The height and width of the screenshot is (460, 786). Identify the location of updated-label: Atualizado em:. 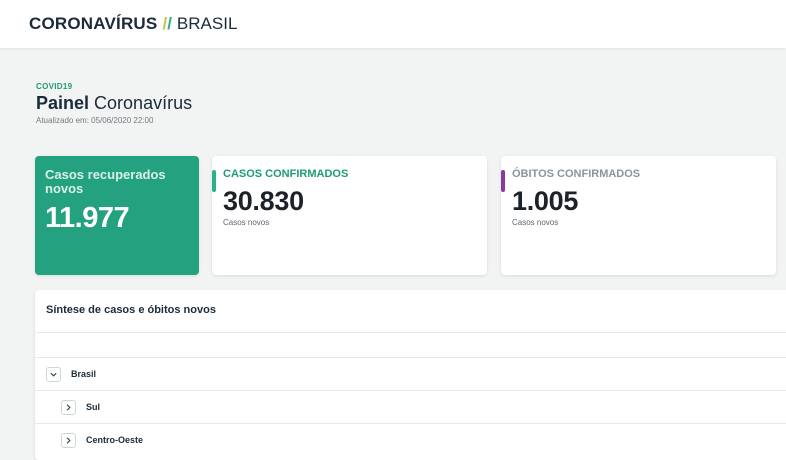
(62, 120).